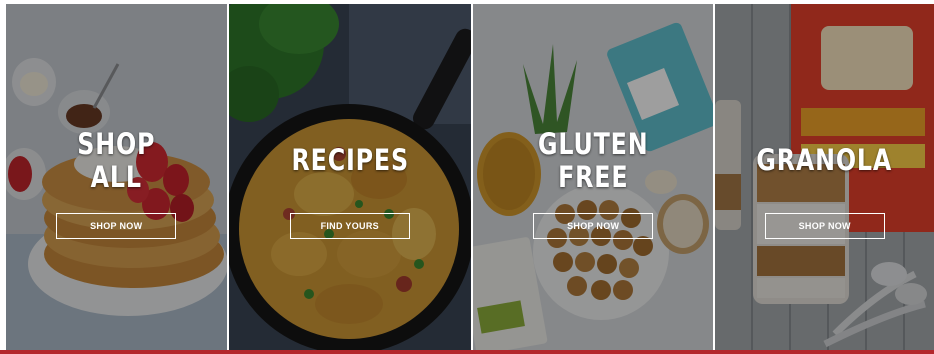  Describe the element at coordinates (593, 144) in the screenshot. I see `tile-title-line: GLUTEN` at that location.